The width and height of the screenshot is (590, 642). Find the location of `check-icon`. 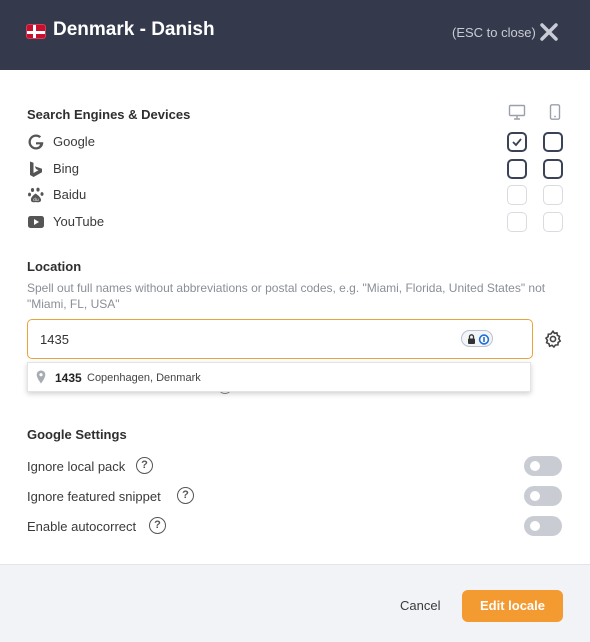

check-icon is located at coordinates (517, 142).